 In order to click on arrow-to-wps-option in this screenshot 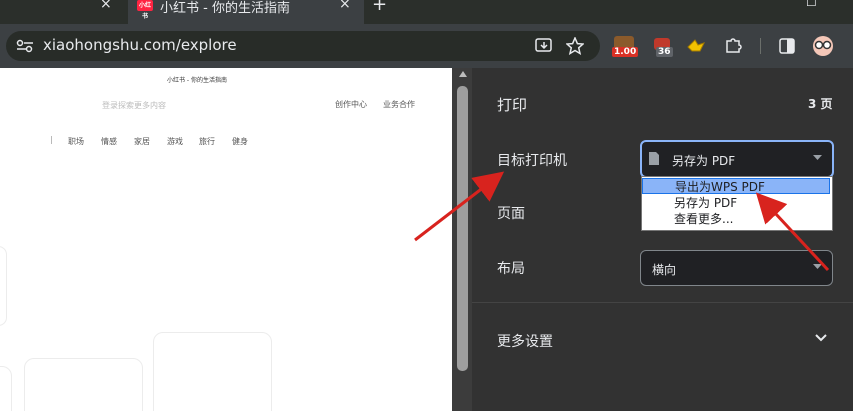, I will do `click(792, 232)`.